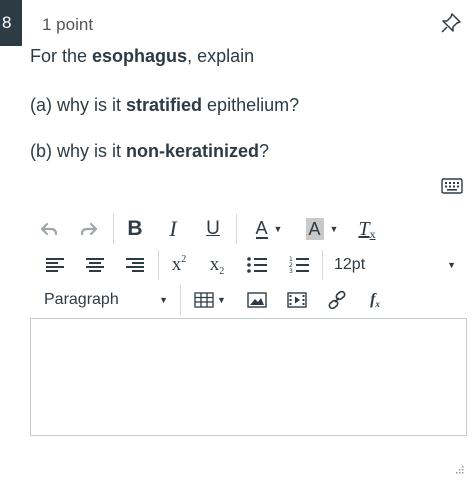  What do you see at coordinates (176, 264) in the screenshot?
I see `superscript-label: x` at bounding box center [176, 264].